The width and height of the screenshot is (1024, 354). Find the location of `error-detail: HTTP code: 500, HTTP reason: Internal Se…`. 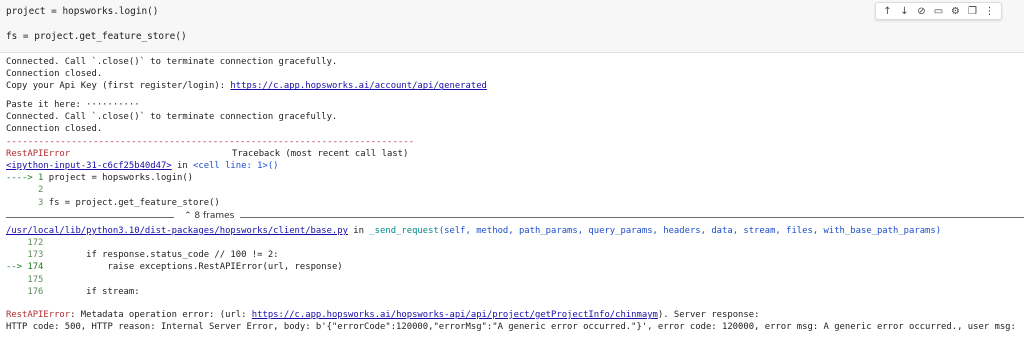

error-detail: HTTP code: 500, HTTP reason: Internal Se… is located at coordinates (511, 327).